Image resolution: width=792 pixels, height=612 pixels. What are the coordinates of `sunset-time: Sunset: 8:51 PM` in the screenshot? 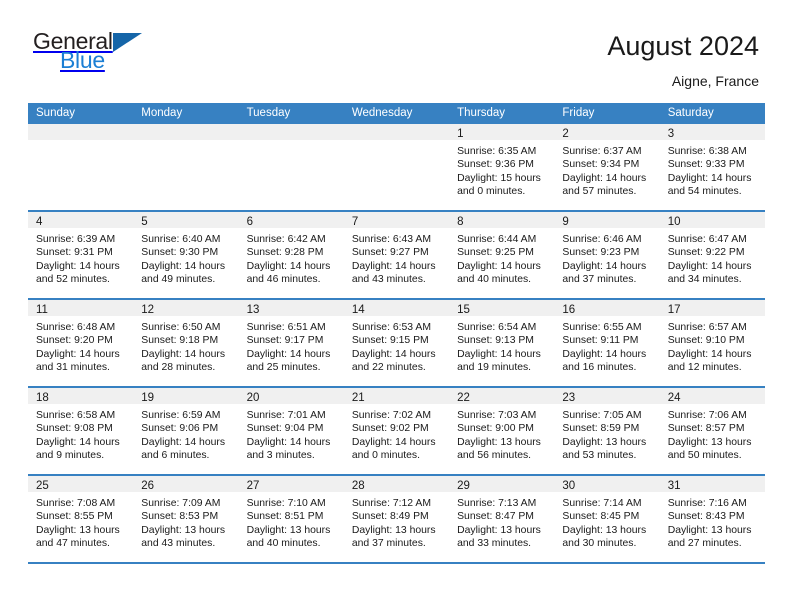 It's located at (285, 517).